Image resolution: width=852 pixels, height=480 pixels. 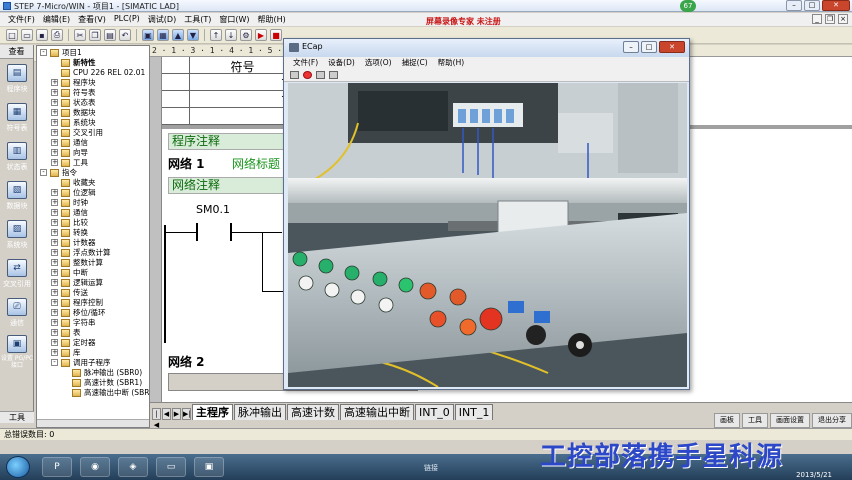 I want to click on ecap-menu-capture: 捕捉(C), so click(x=415, y=63).